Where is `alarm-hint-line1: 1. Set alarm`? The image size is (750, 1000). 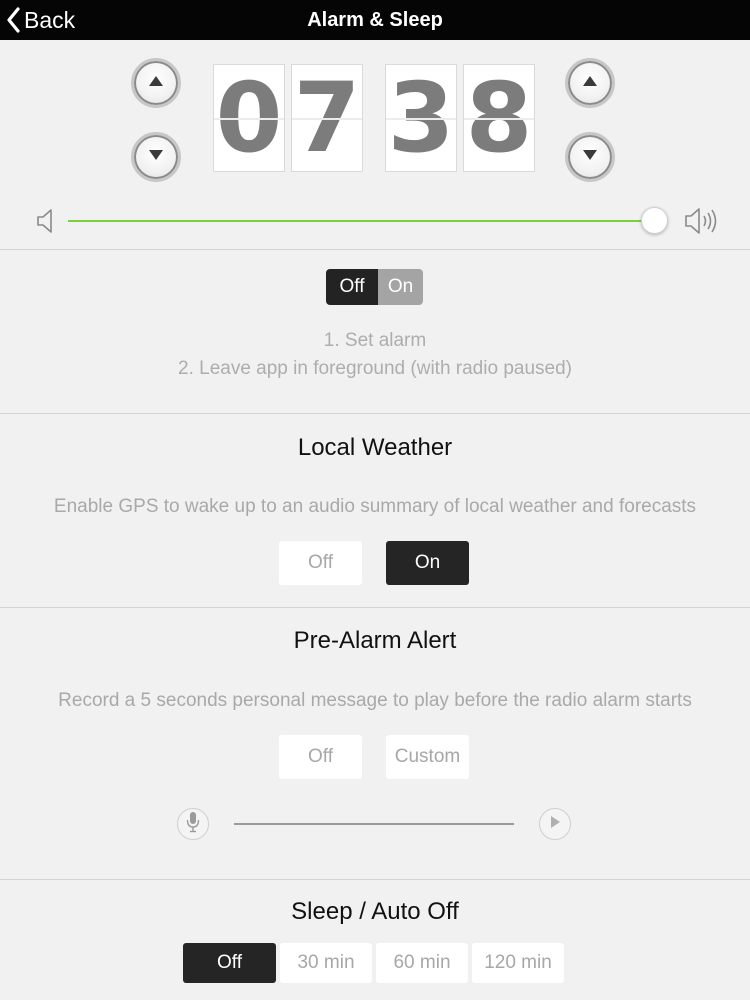
alarm-hint-line1: 1. Set alarm is located at coordinates (375, 340).